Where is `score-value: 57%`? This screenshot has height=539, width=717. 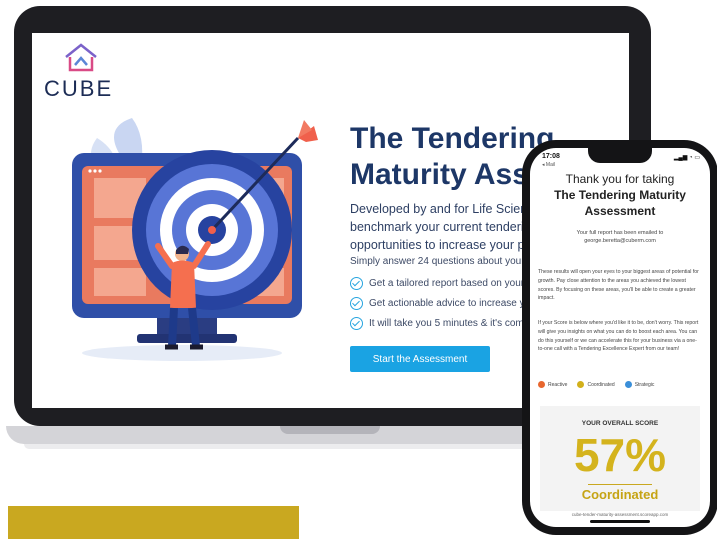 score-value: 57% is located at coordinates (620, 455).